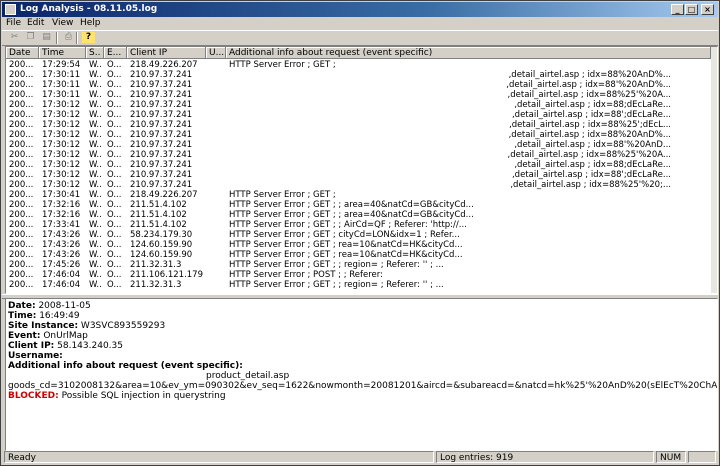 The height and width of the screenshot is (466, 720). Describe the element at coordinates (33, 396) in the screenshot. I see `blocked-label: BLOCKED:` at that location.